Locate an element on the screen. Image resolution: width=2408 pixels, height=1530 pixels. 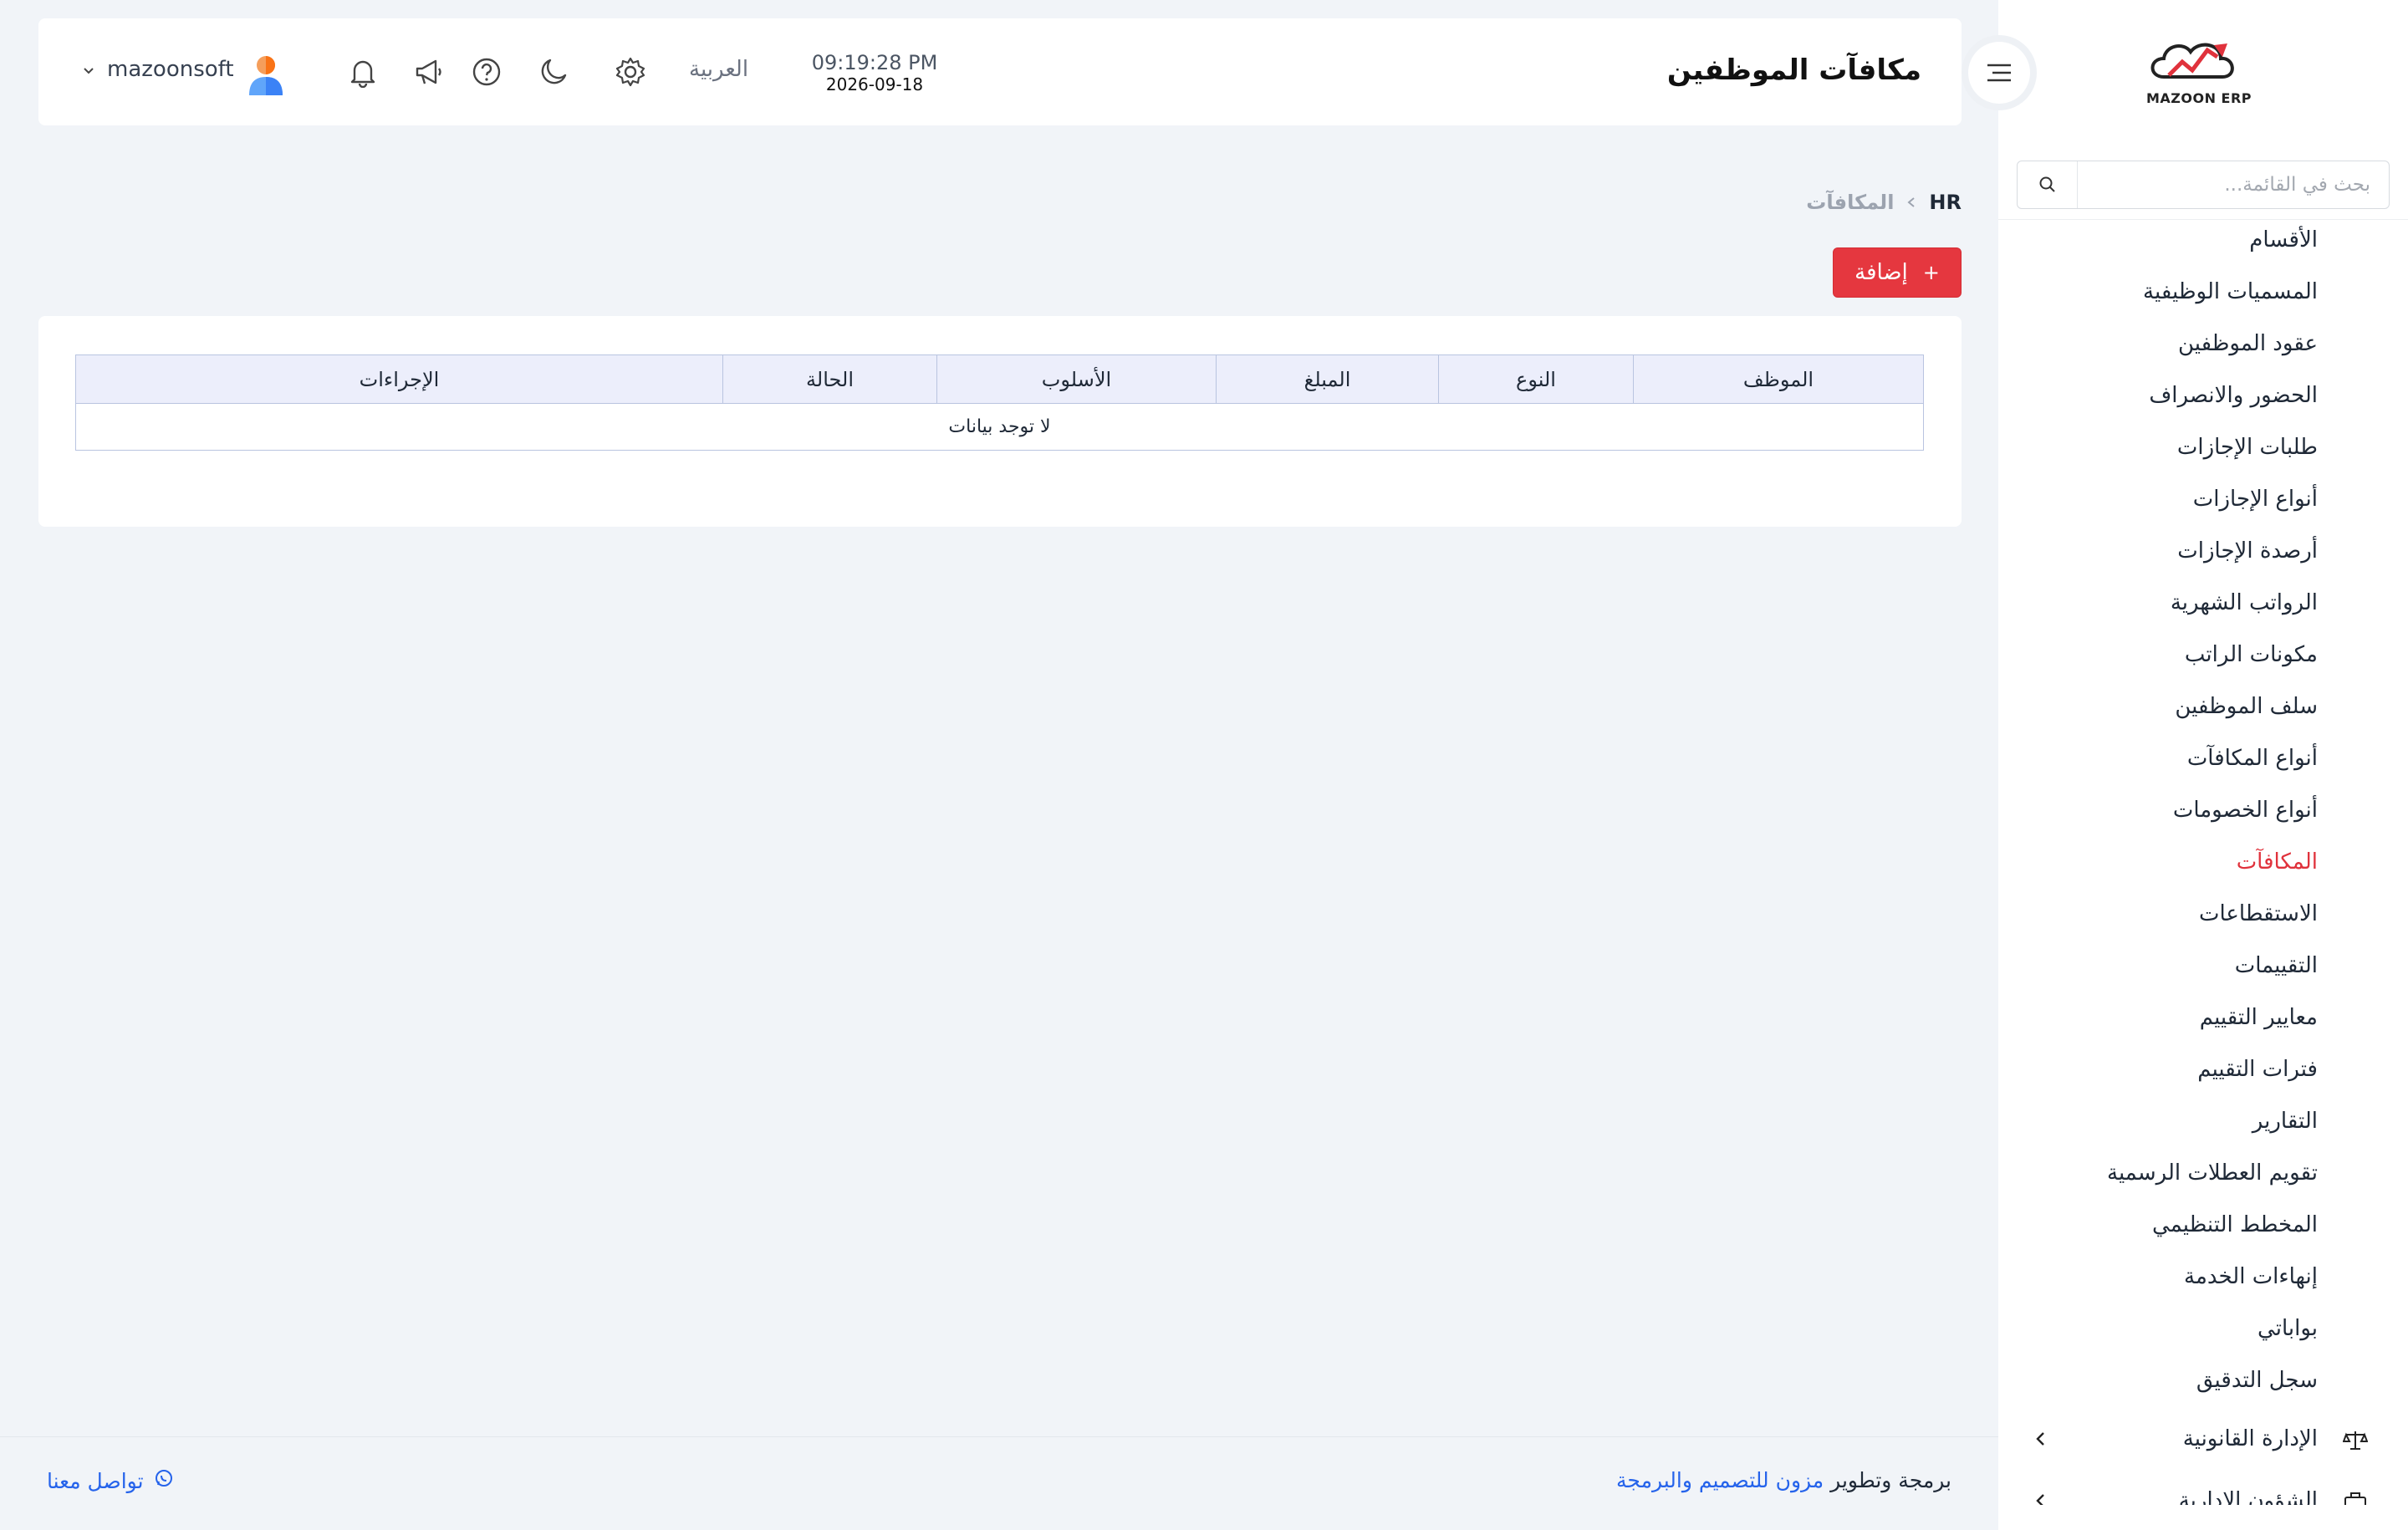
sidebar-item-evaluation-periods: فترات التقييم is located at coordinates (2257, 1069).